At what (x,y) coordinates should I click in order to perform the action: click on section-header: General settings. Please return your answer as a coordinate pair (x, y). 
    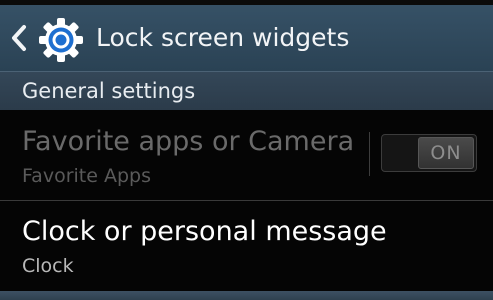
    Looking at the image, I should click on (246, 90).